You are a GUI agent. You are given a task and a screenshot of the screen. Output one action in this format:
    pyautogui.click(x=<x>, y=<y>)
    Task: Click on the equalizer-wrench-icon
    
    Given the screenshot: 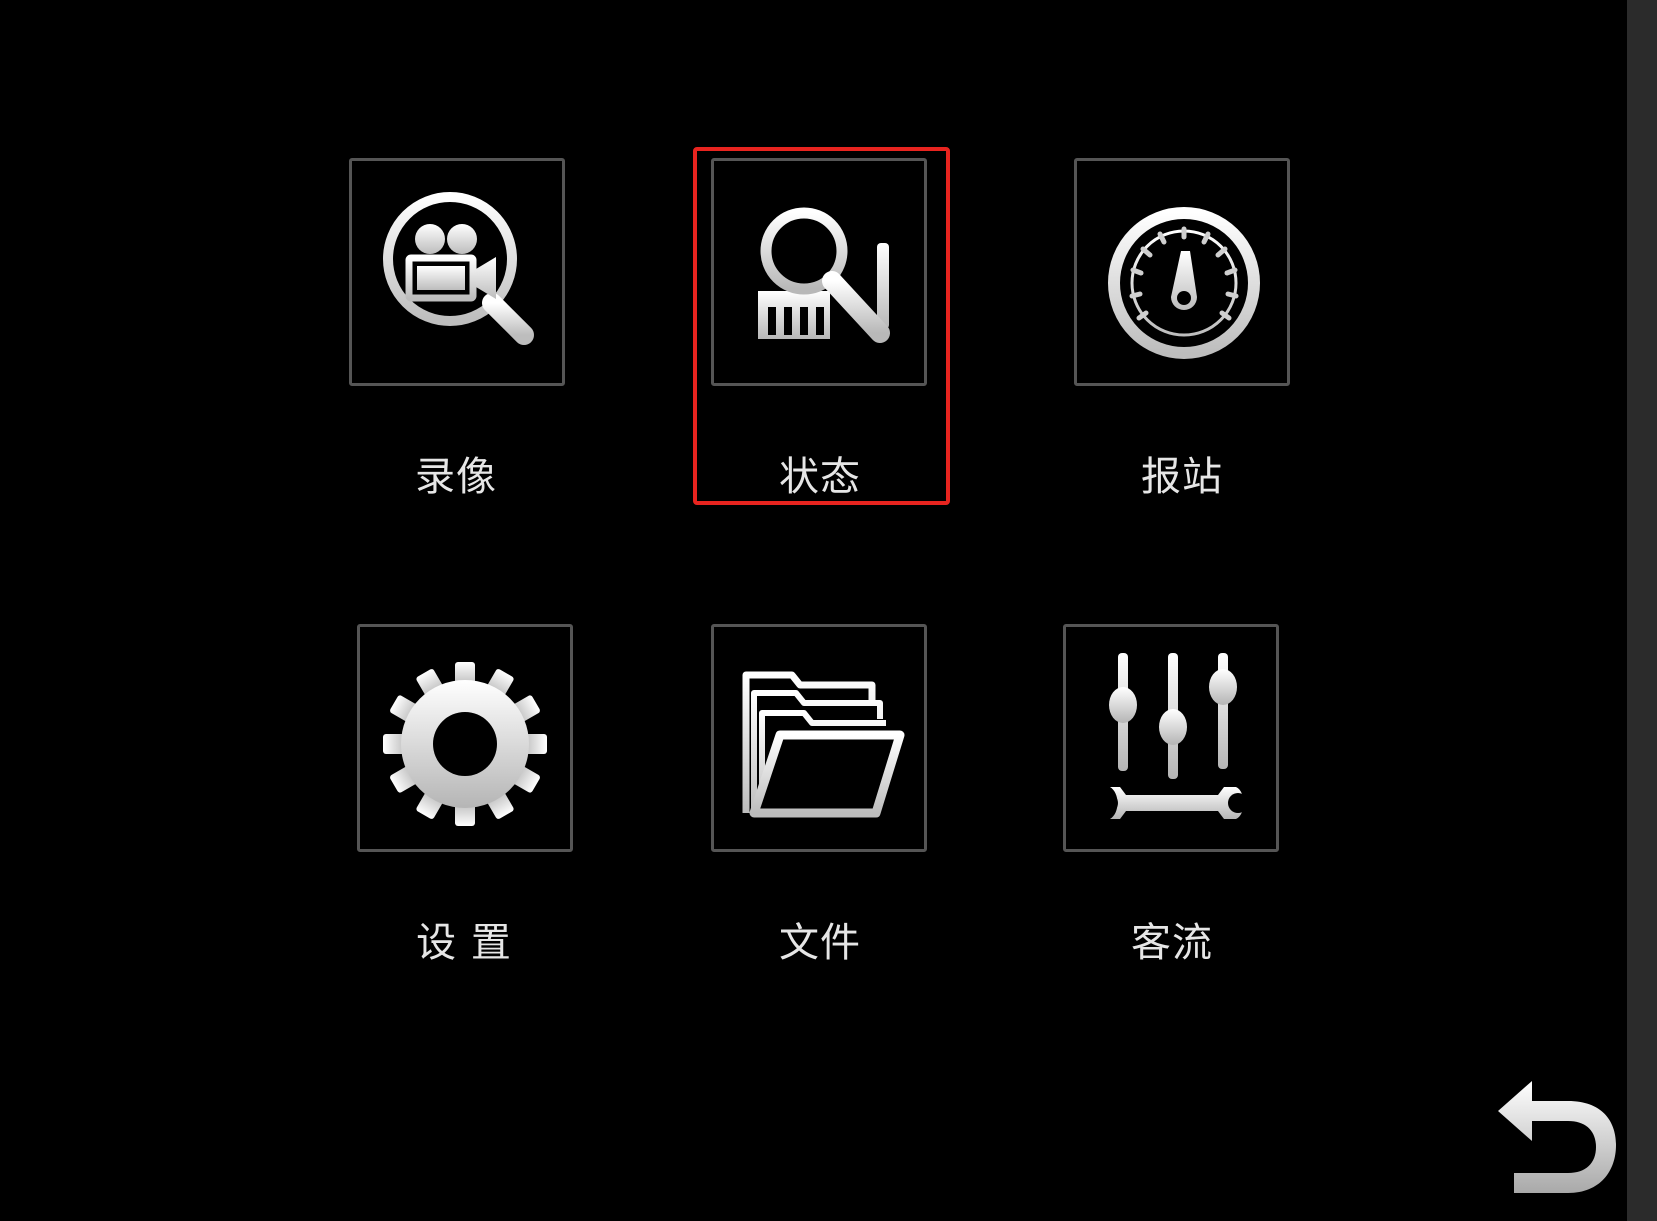 What is the action you would take?
    pyautogui.click(x=1173, y=736)
    